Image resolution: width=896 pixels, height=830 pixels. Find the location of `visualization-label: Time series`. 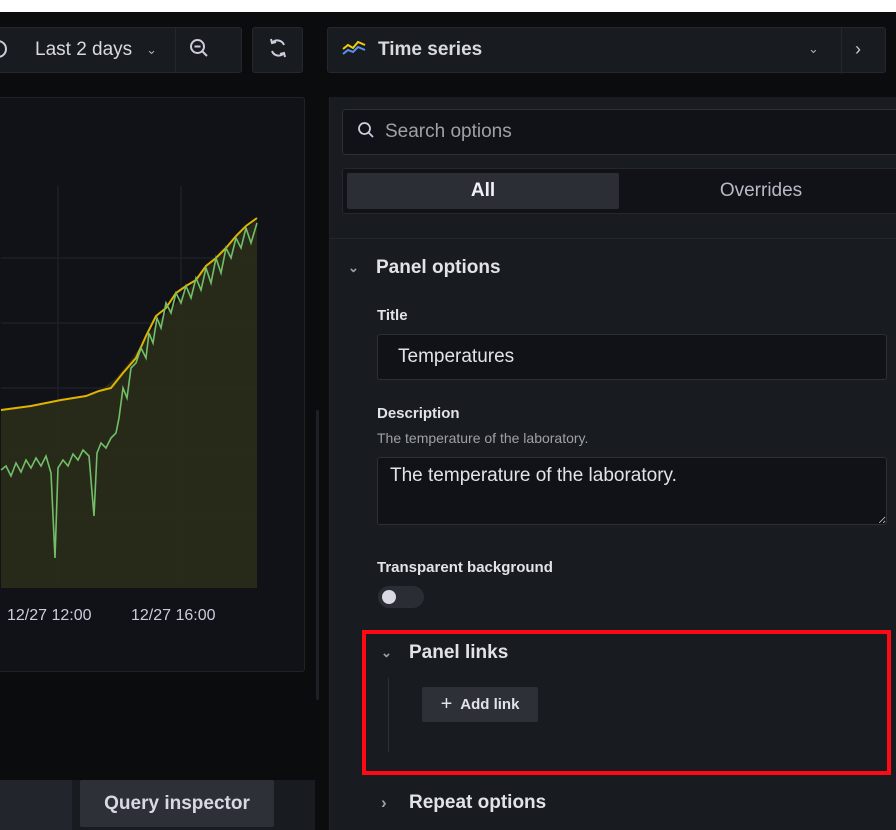

visualization-label: Time series is located at coordinates (430, 49).